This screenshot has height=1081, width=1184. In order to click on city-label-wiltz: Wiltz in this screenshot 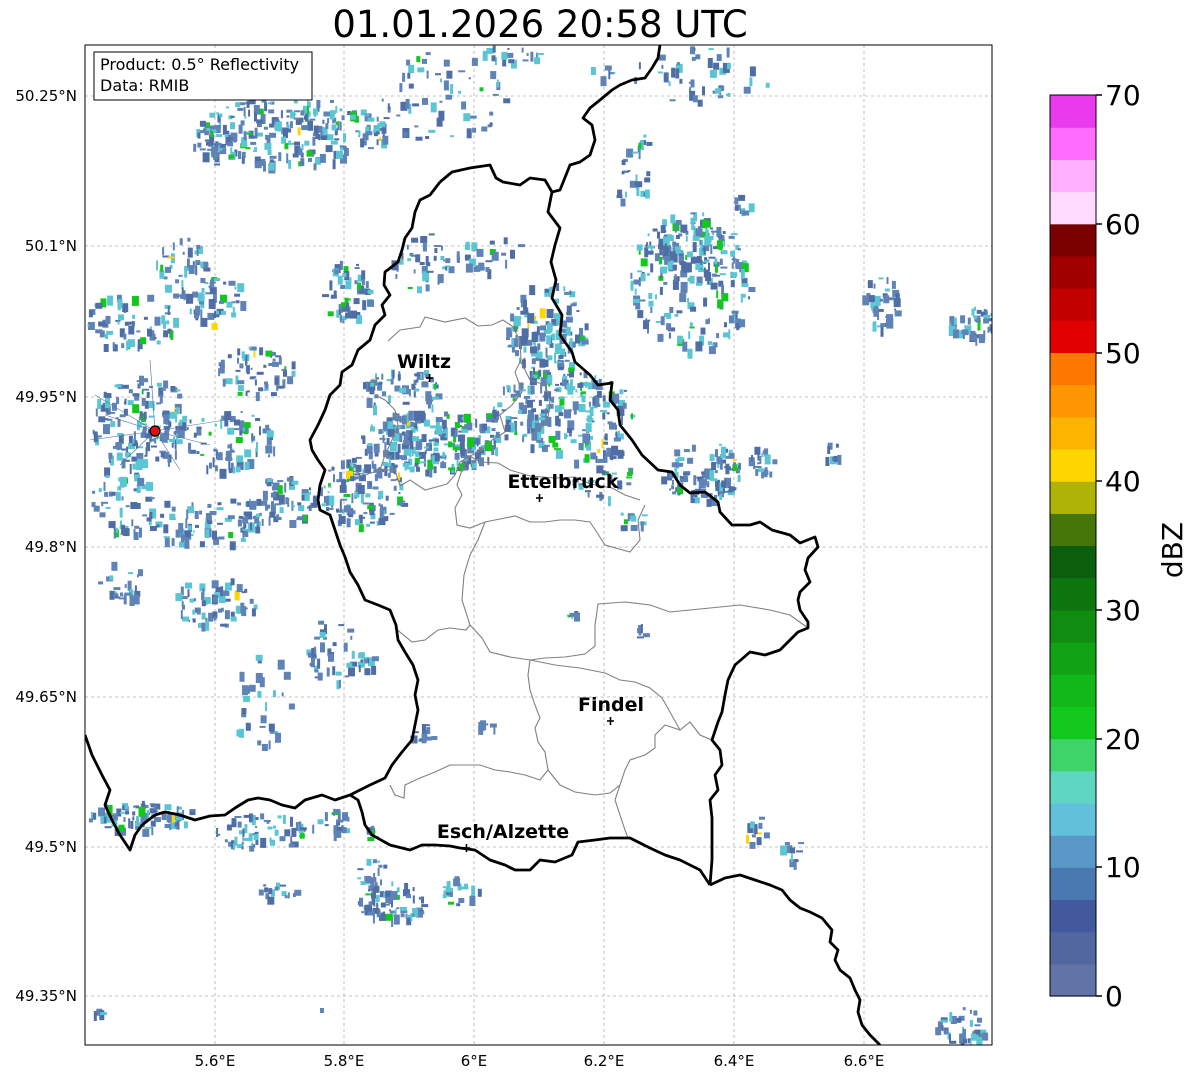, I will do `click(424, 362)`.